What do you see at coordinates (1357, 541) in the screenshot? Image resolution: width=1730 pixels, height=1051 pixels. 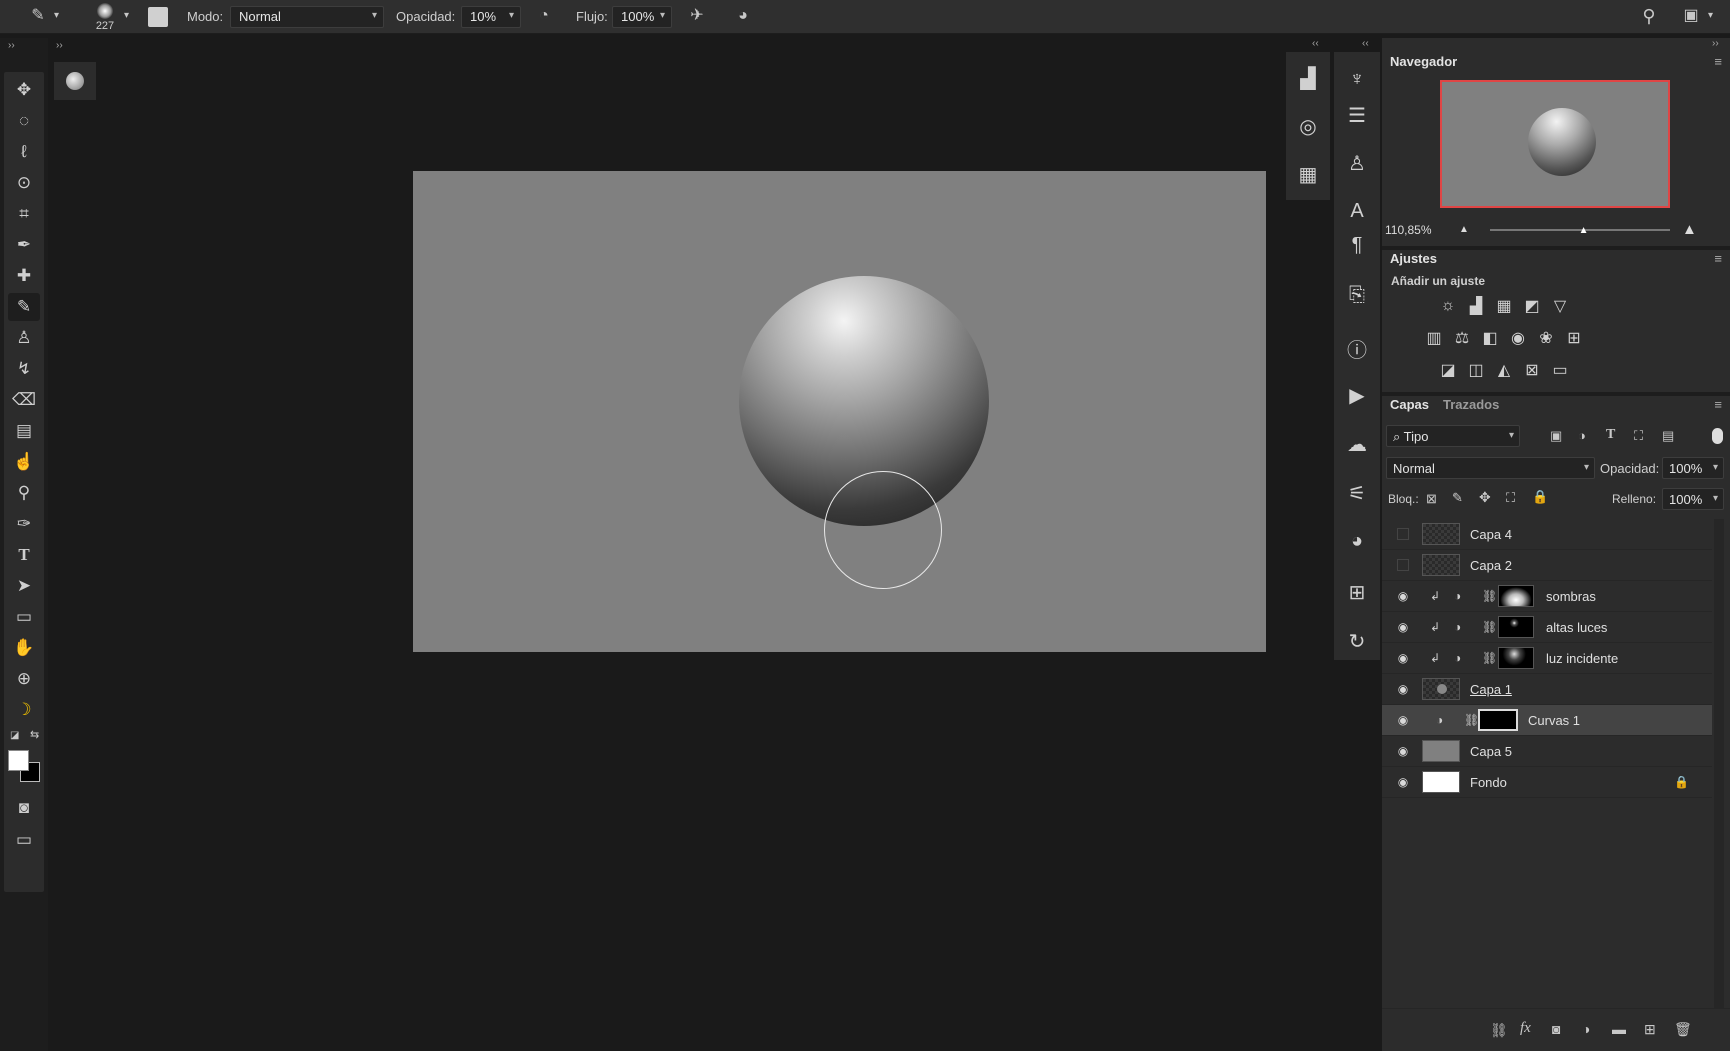 I see `swatches-icon: ◕` at bounding box center [1357, 541].